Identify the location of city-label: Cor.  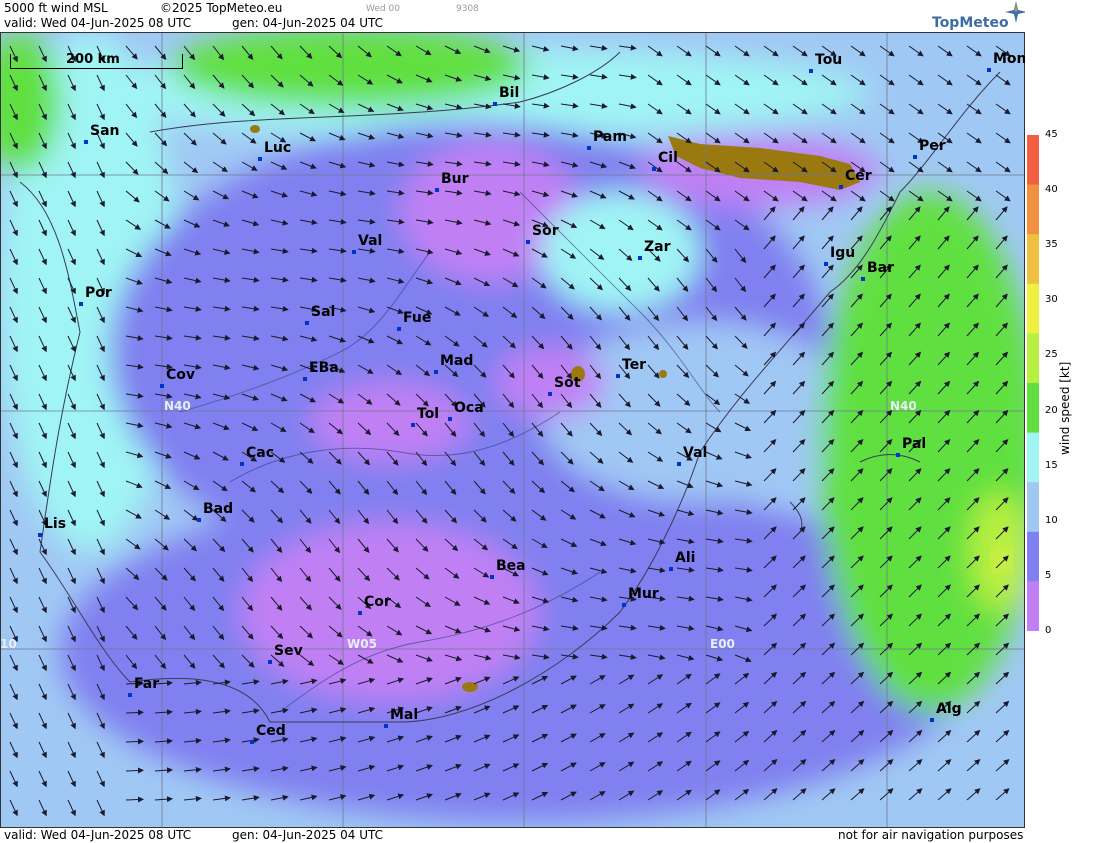
(377, 602).